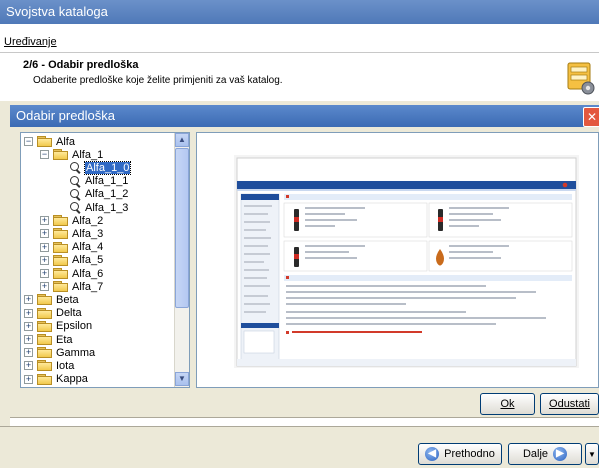 The width and height of the screenshot is (599, 468). Describe the element at coordinates (88, 247) in the screenshot. I see `tree-item-label: Alfa_4` at that location.